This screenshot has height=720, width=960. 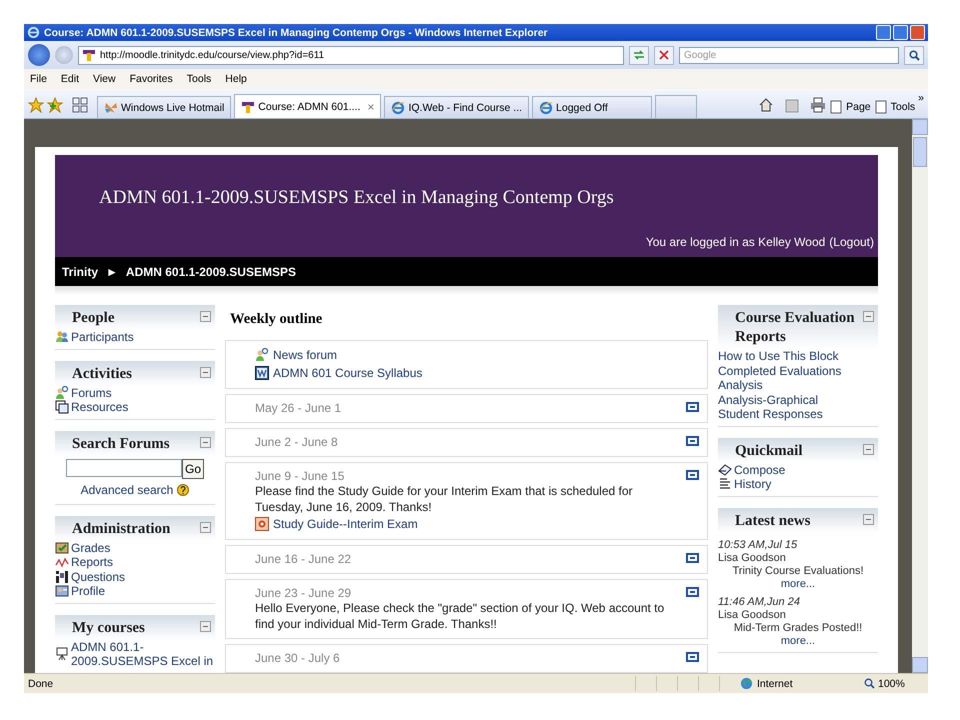 I want to click on course-title: ADMN 601.1-2009.SUSEMSPS Excel in Managing Contemp Orgs, so click(x=357, y=198).